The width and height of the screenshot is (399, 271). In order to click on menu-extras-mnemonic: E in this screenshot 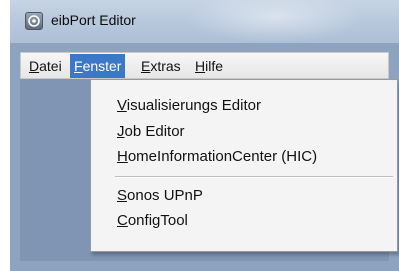, I will do `click(146, 66)`.